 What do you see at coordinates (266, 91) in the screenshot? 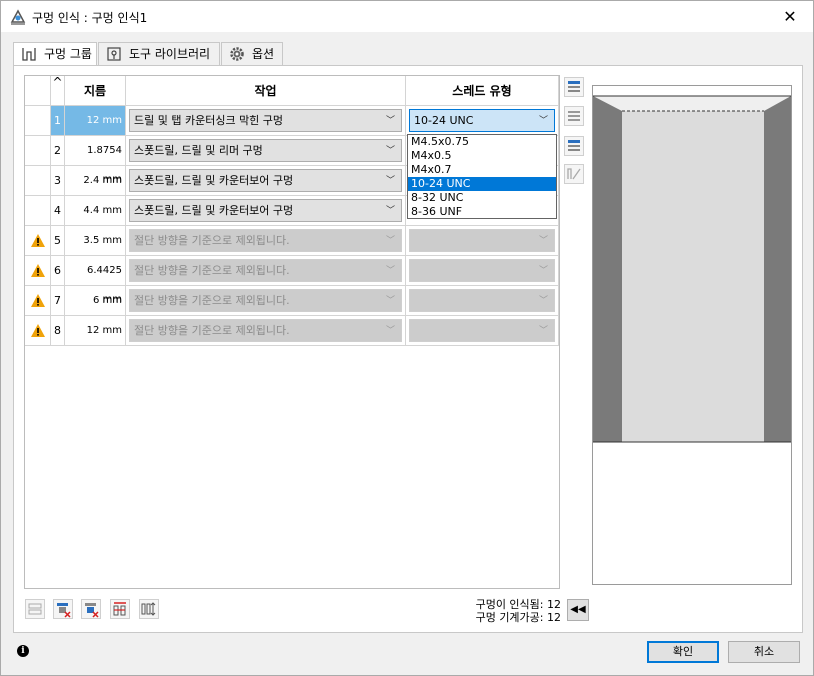
I see `header-operation: 작업` at bounding box center [266, 91].